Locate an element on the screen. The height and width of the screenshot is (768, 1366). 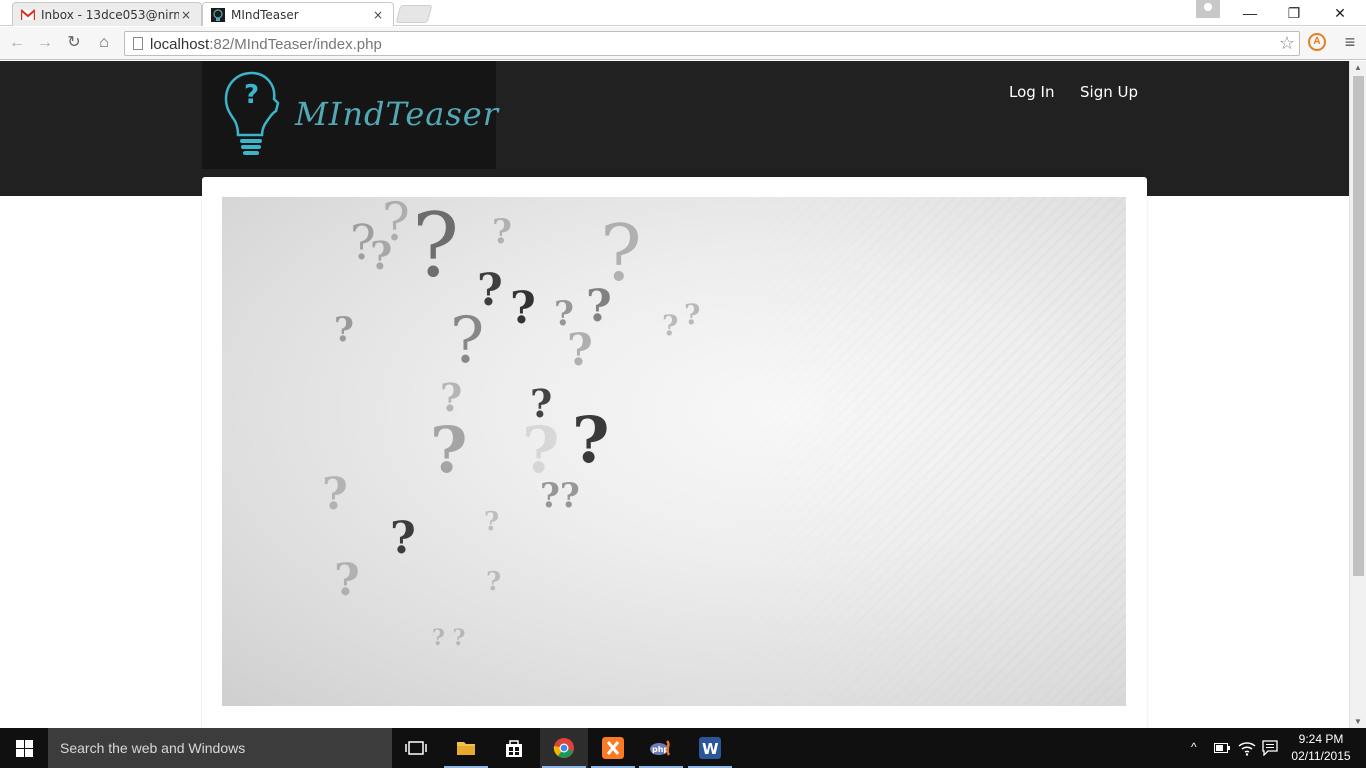
bookmark-star-icon: ☆ is located at coordinates (1287, 43).